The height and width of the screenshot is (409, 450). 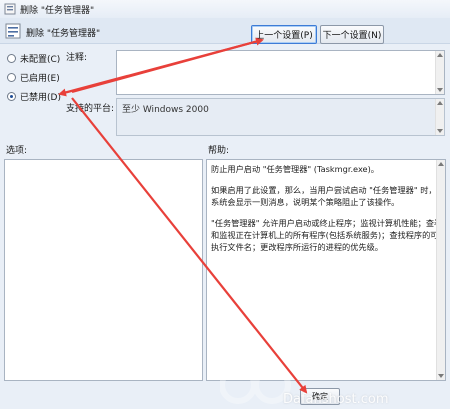 I want to click on help-paragraph: 防止用户启动 "任务管理器" (Taskmgr.exe)。, so click(x=295, y=169).